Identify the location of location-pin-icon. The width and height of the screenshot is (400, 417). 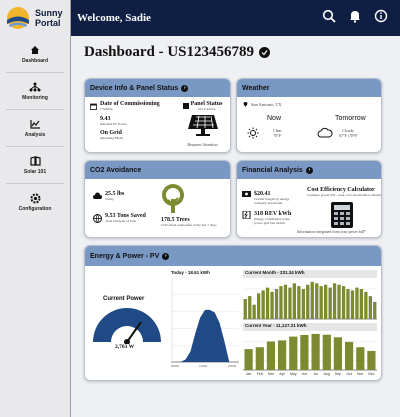
(245, 104).